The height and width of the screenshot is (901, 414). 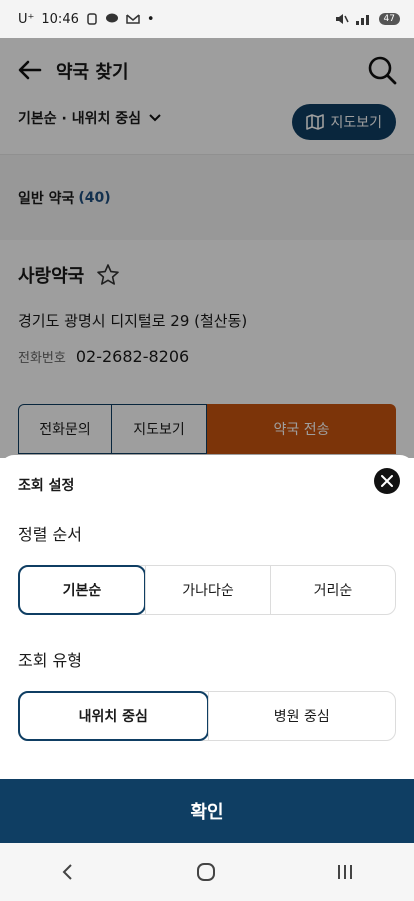 What do you see at coordinates (345, 872) in the screenshot?
I see `nav-recents-icon` at bounding box center [345, 872].